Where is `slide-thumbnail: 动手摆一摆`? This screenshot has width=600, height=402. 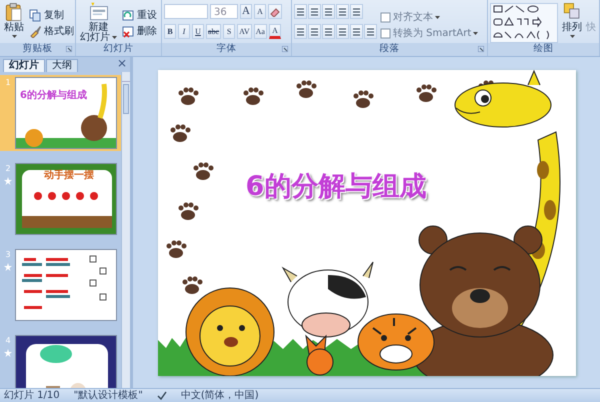
slide-thumbnail: 动手摆一摆 is located at coordinates (66, 199).